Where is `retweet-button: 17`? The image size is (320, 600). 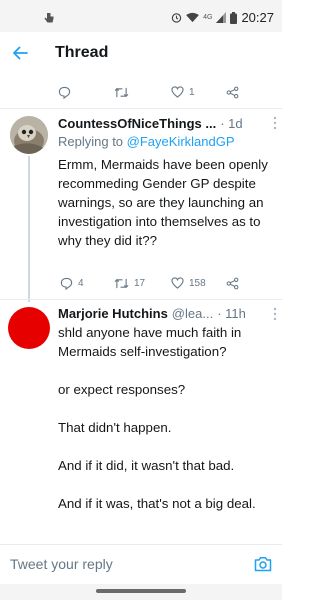 retweet-button: 17 is located at coordinates (129, 283).